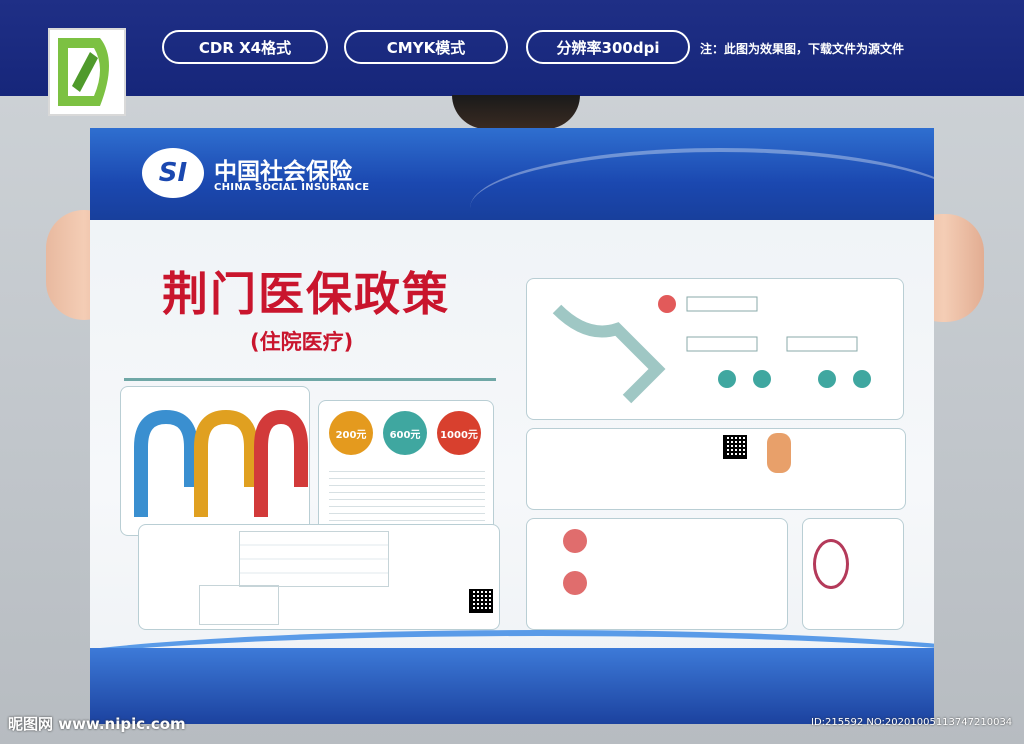 The image size is (1024, 744). What do you see at coordinates (912, 722) in the screenshot?
I see `image-id: ID:215592 NO:20201005113747210034` at bounding box center [912, 722].